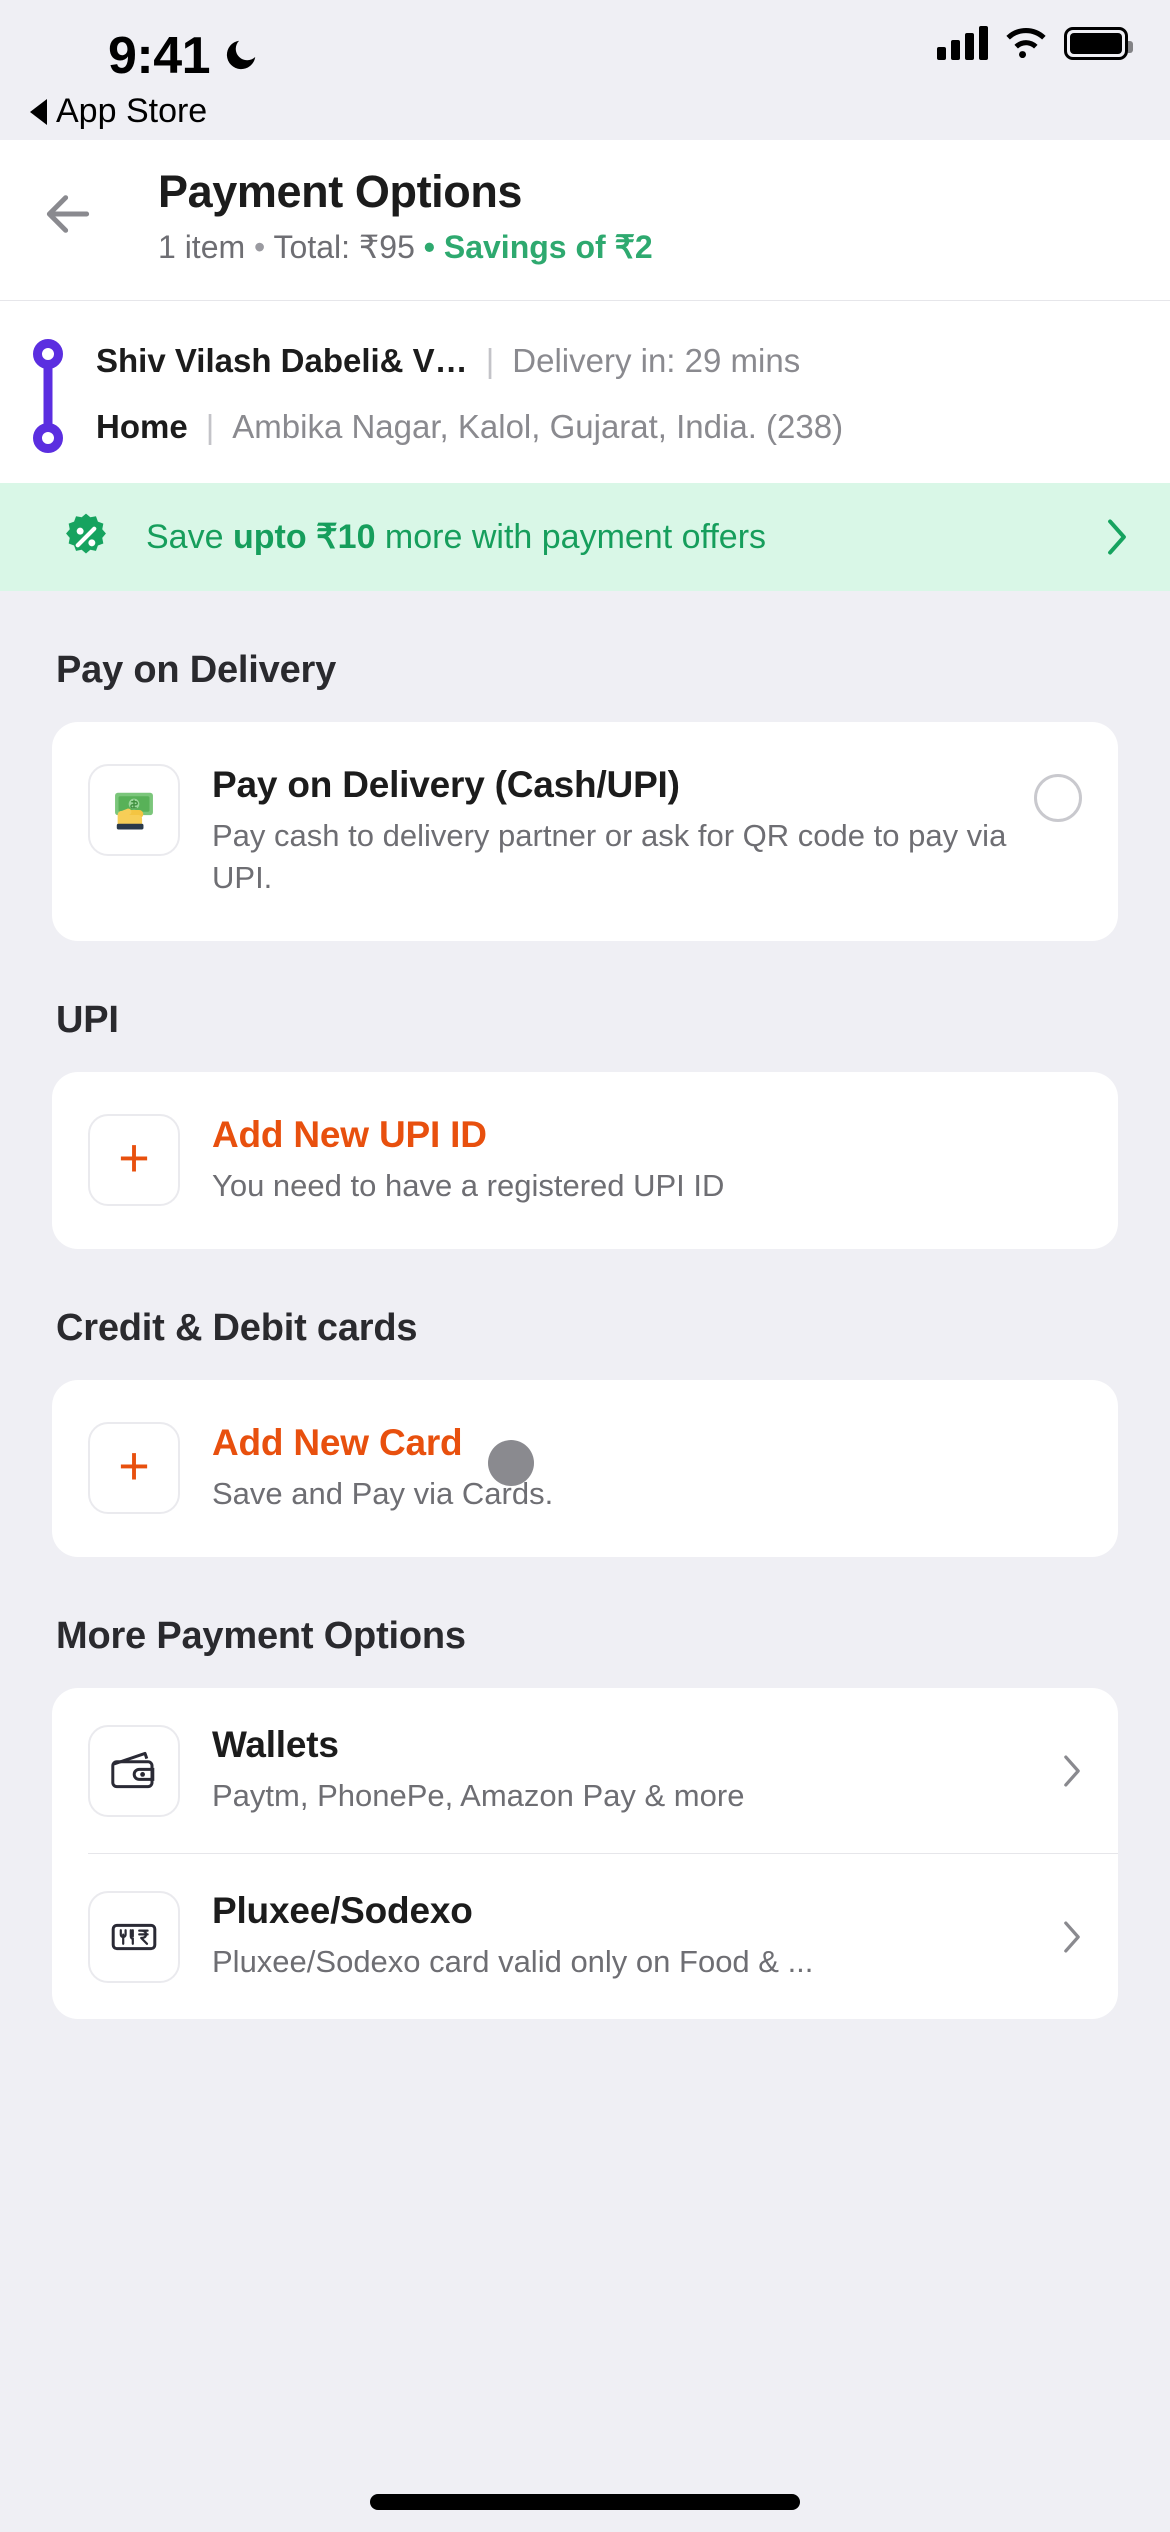  I want to click on route-indicator, so click(48, 394).